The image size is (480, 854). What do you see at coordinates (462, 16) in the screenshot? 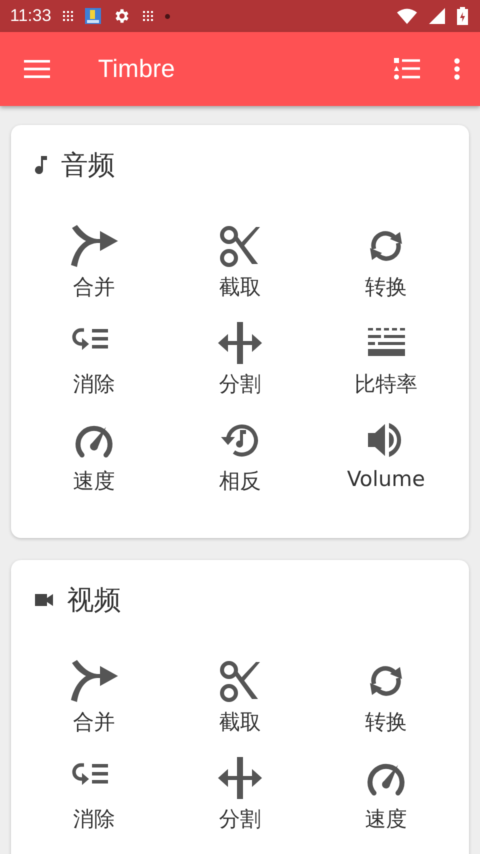
I see `battery-icon` at bounding box center [462, 16].